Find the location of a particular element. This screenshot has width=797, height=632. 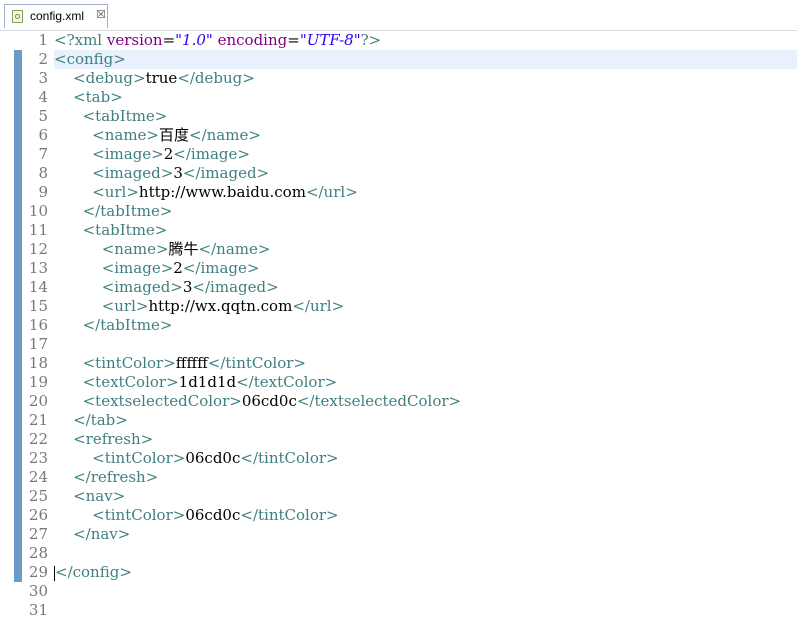

code-line: <nav> is located at coordinates (425, 496).